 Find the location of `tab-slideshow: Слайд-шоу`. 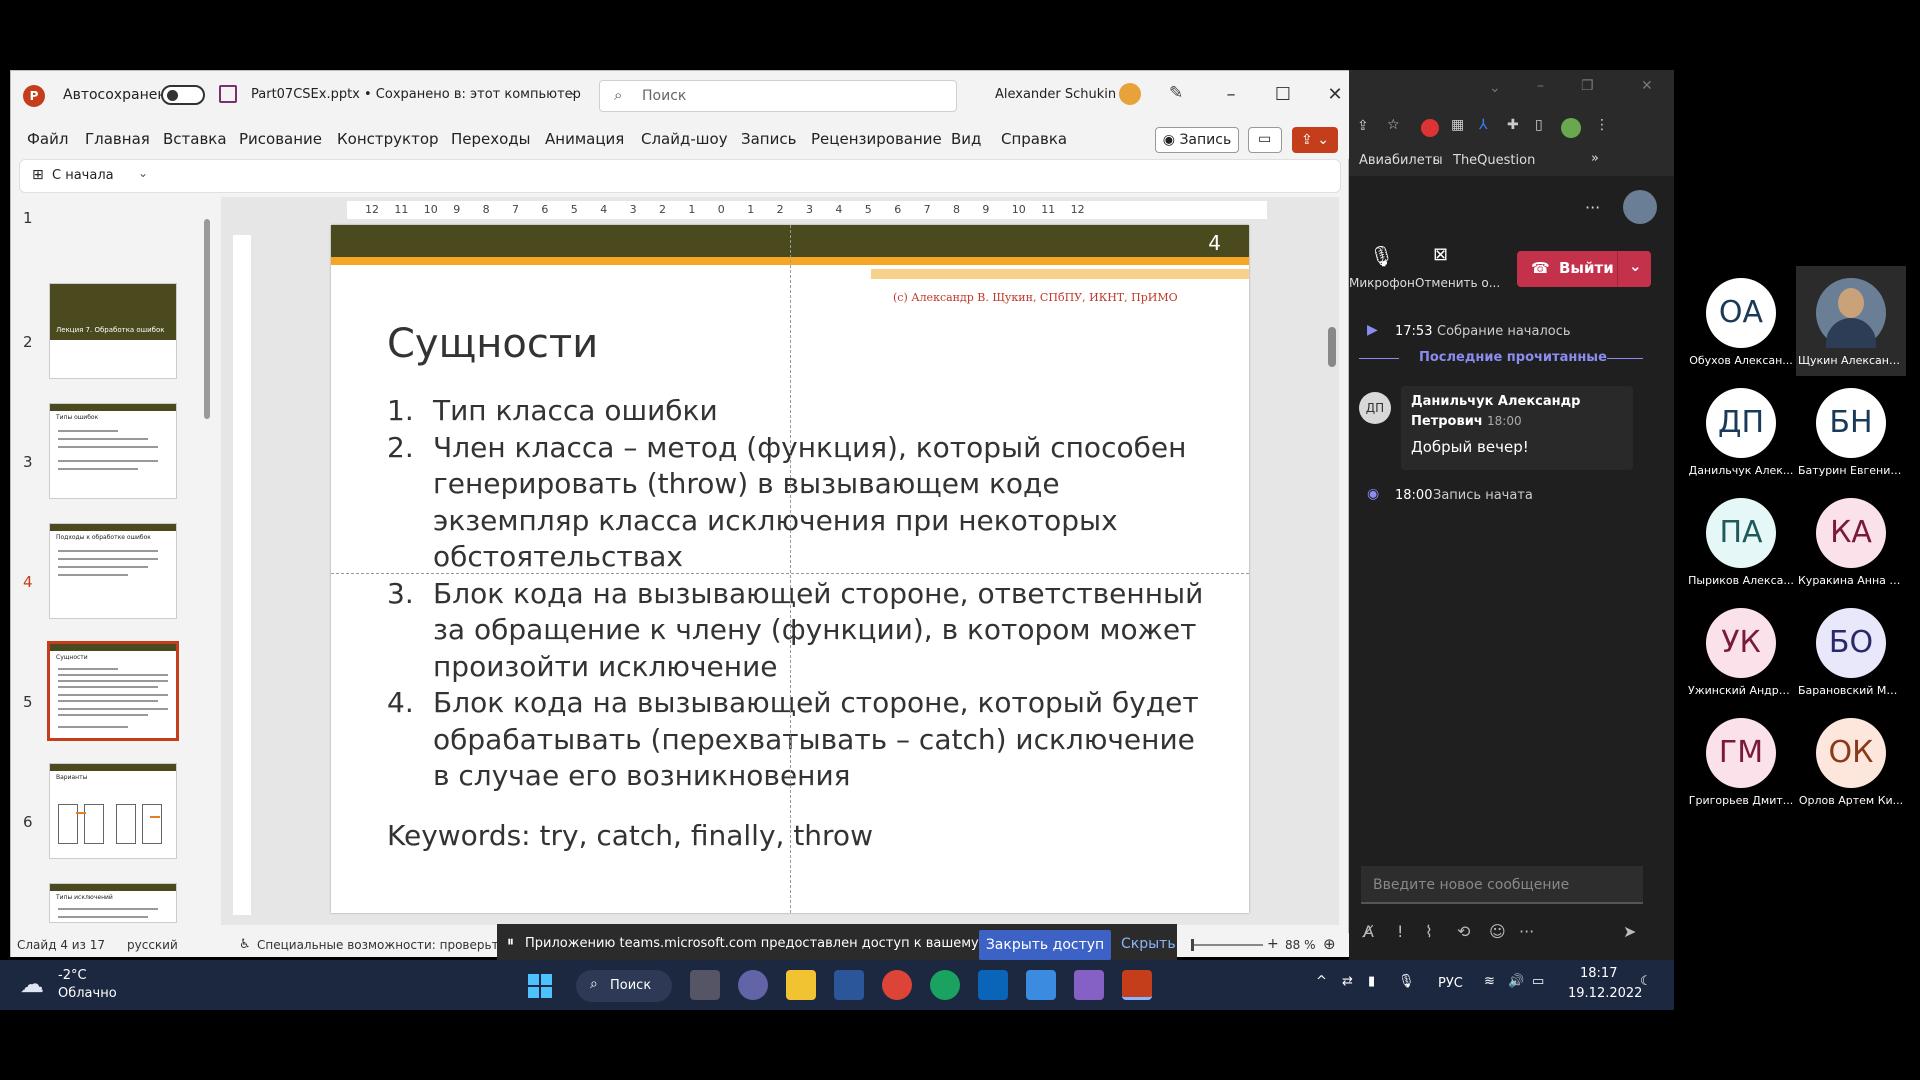

tab-slideshow: Слайд-шоу is located at coordinates (684, 139).